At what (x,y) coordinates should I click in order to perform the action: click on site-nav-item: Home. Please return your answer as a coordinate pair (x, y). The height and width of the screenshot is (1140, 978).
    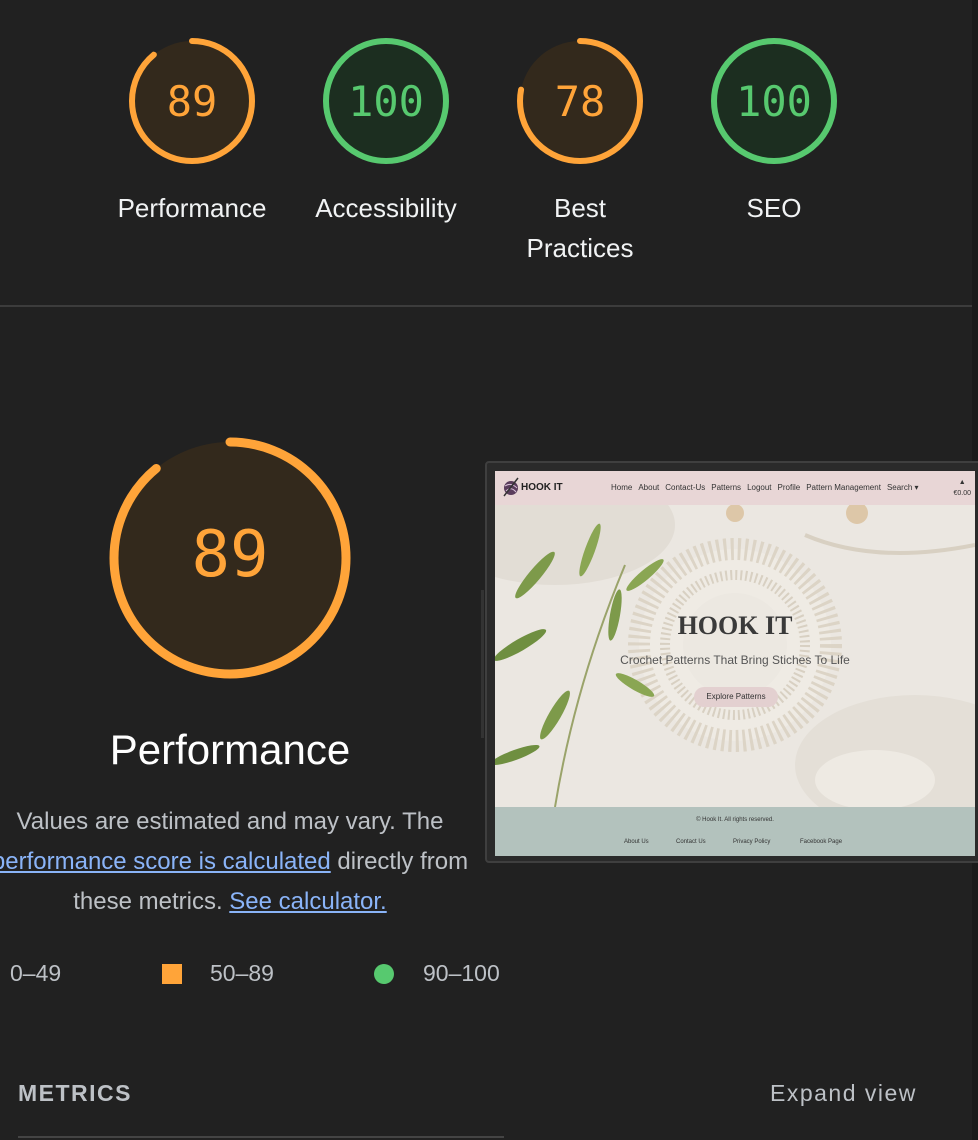
    Looking at the image, I should click on (622, 487).